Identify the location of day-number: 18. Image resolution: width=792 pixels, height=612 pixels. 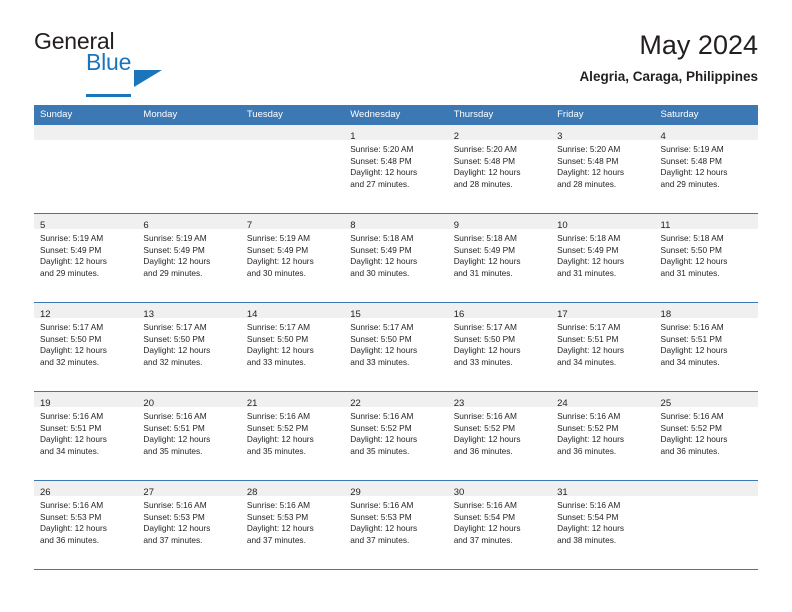
(666, 314).